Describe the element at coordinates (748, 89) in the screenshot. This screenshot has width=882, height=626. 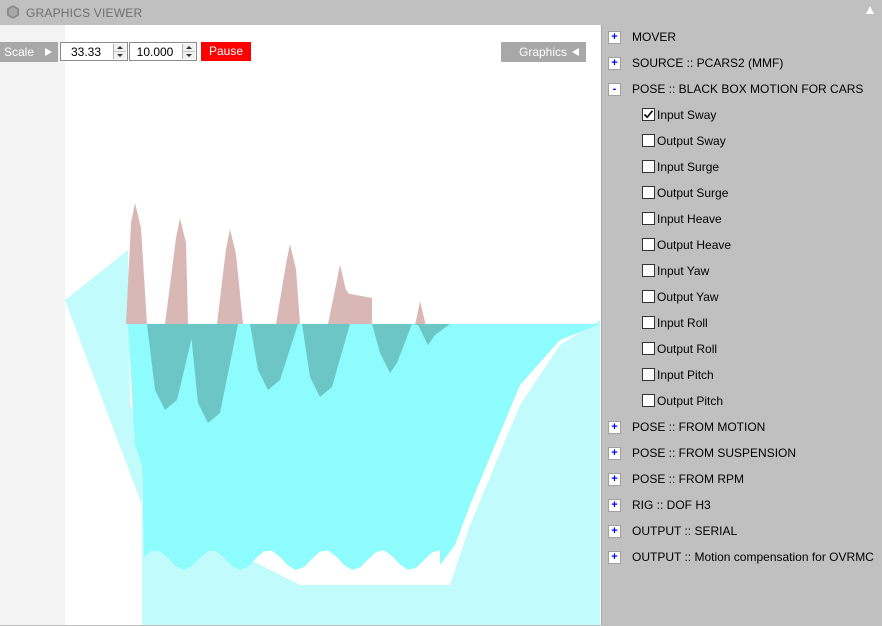
I see `tree-section-label: POSE :: BLACK BOX MOTION FOR CARS` at that location.